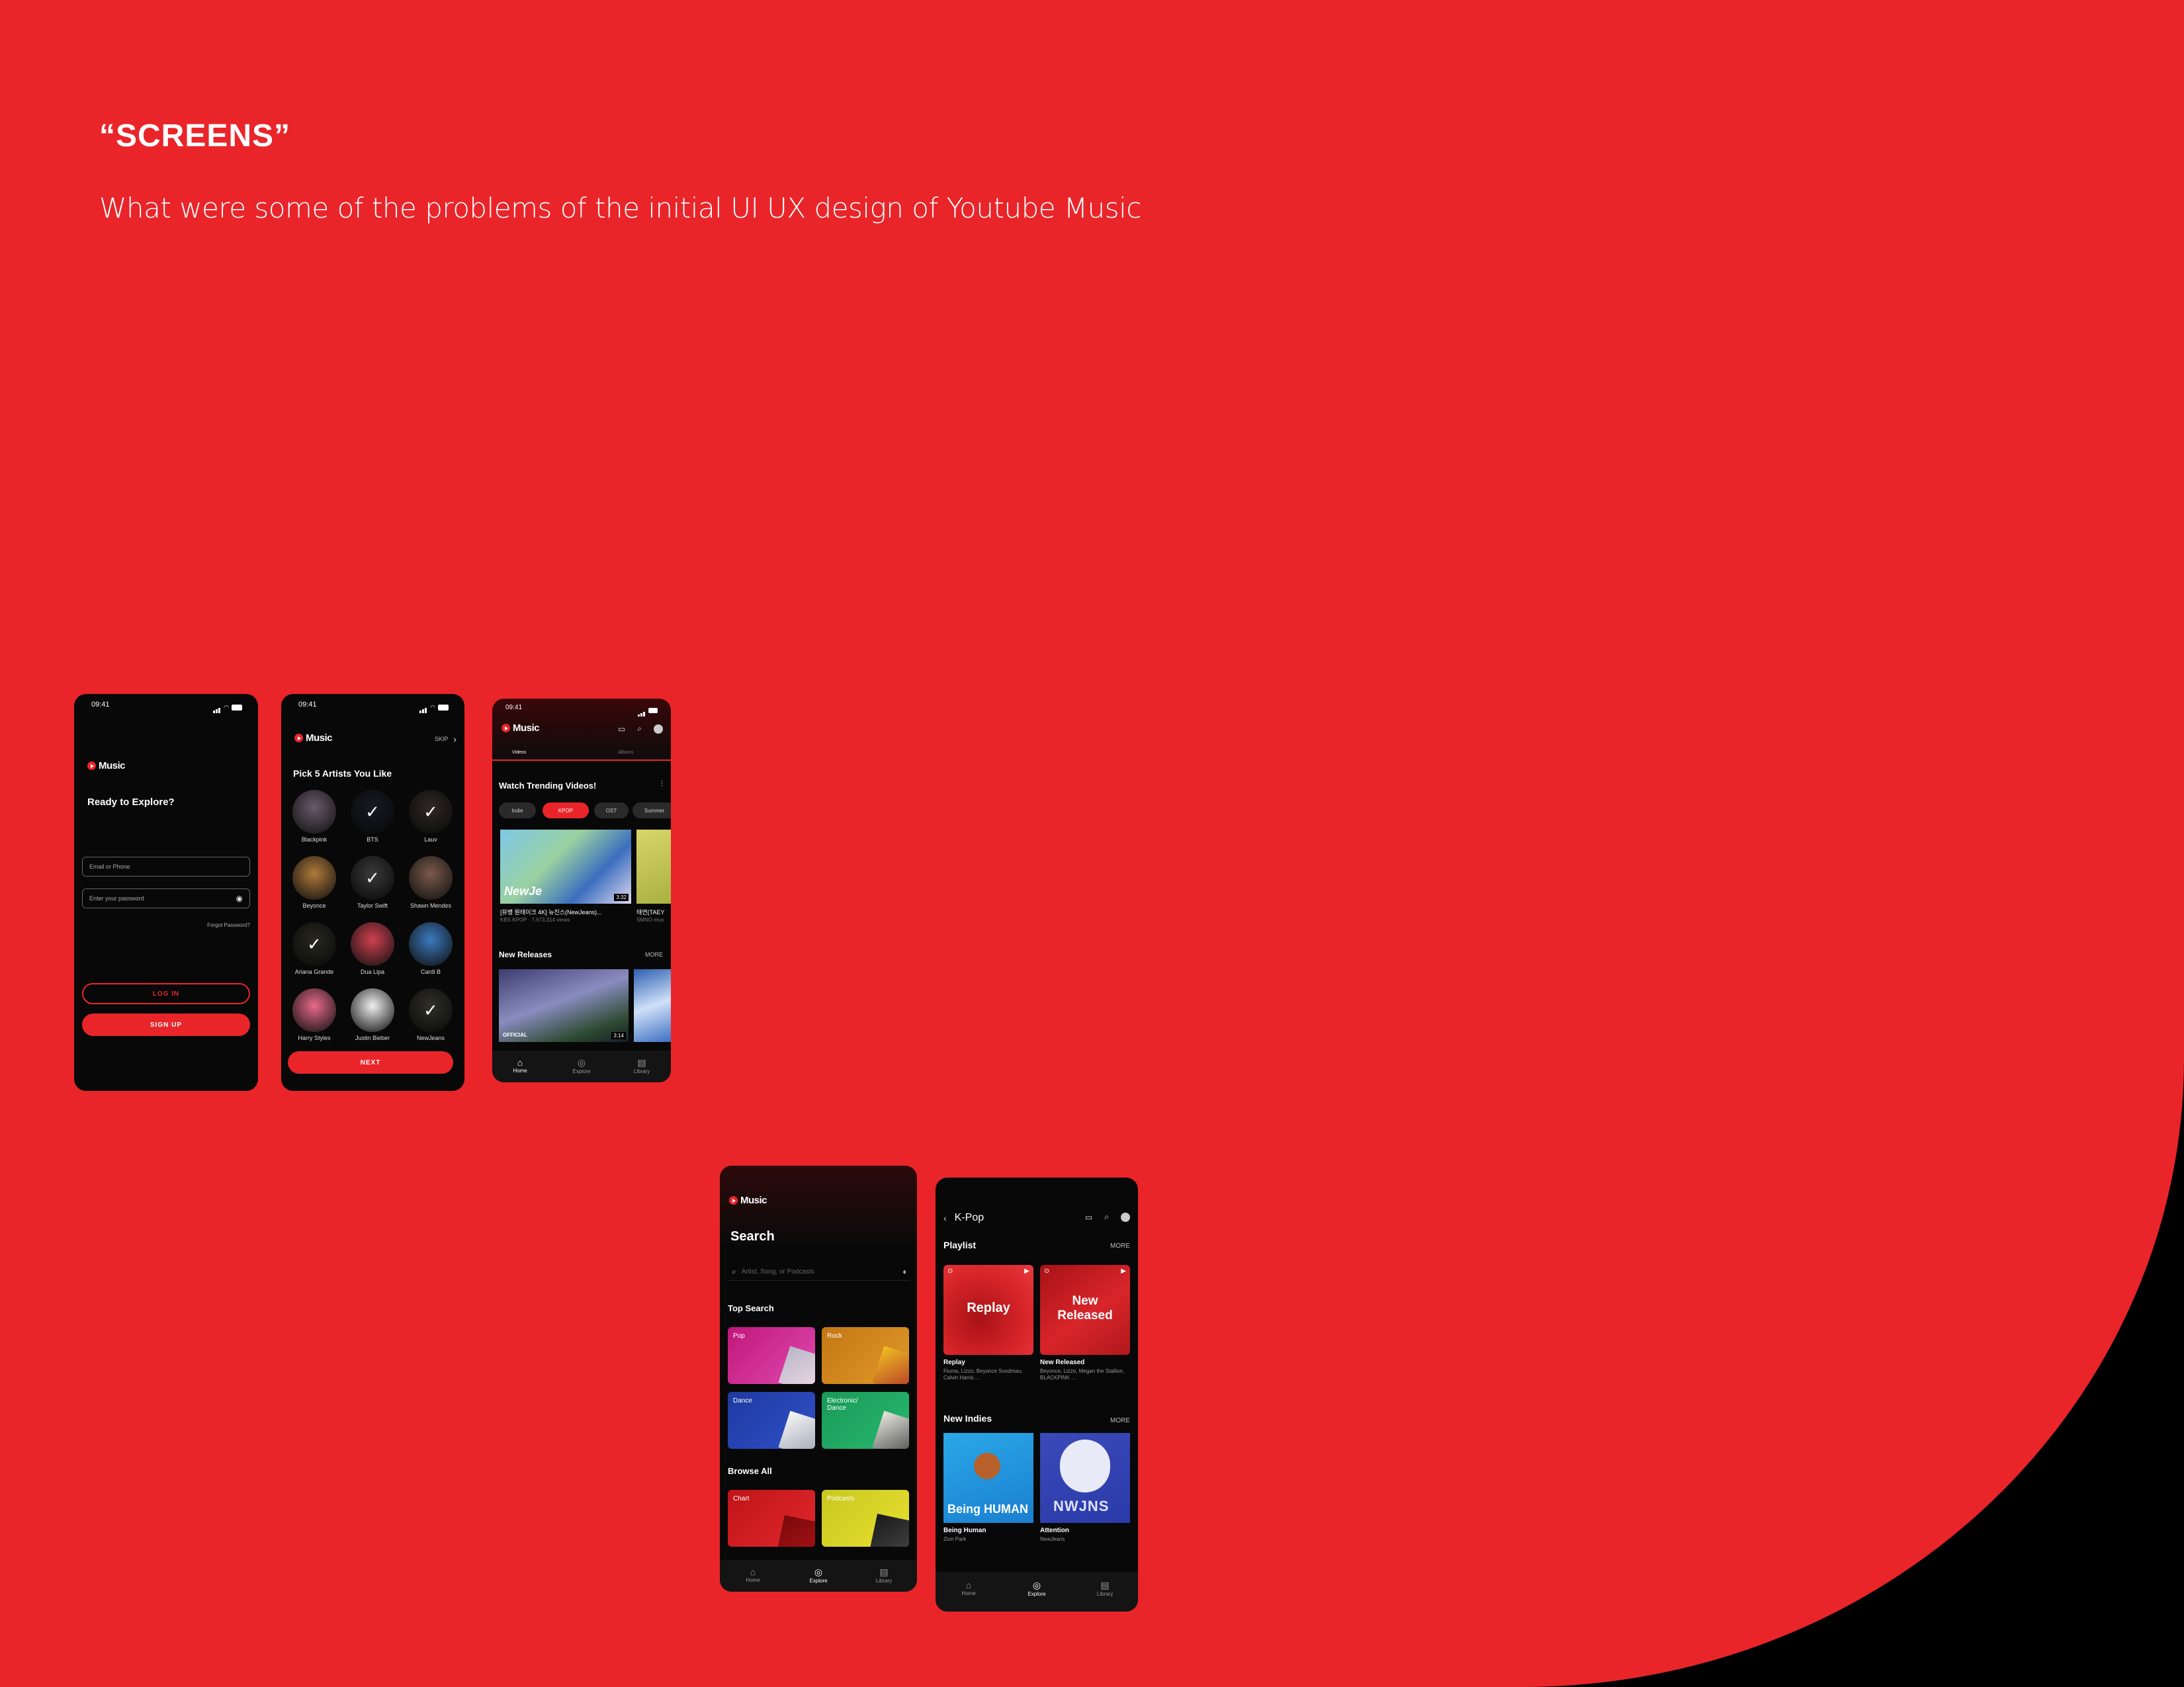 The width and height of the screenshot is (2184, 1687). Describe the element at coordinates (945, 1218) in the screenshot. I see `back-arrow-icon: ‹` at that location.